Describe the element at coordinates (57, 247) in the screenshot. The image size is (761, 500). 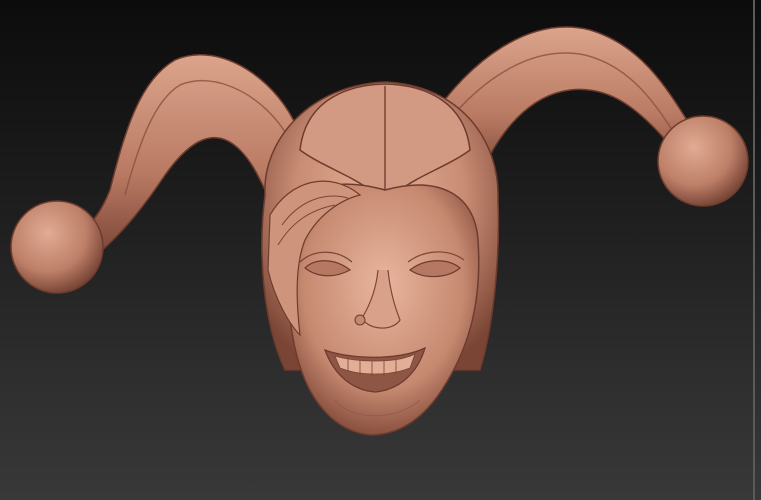
I see `left-pompom` at that location.